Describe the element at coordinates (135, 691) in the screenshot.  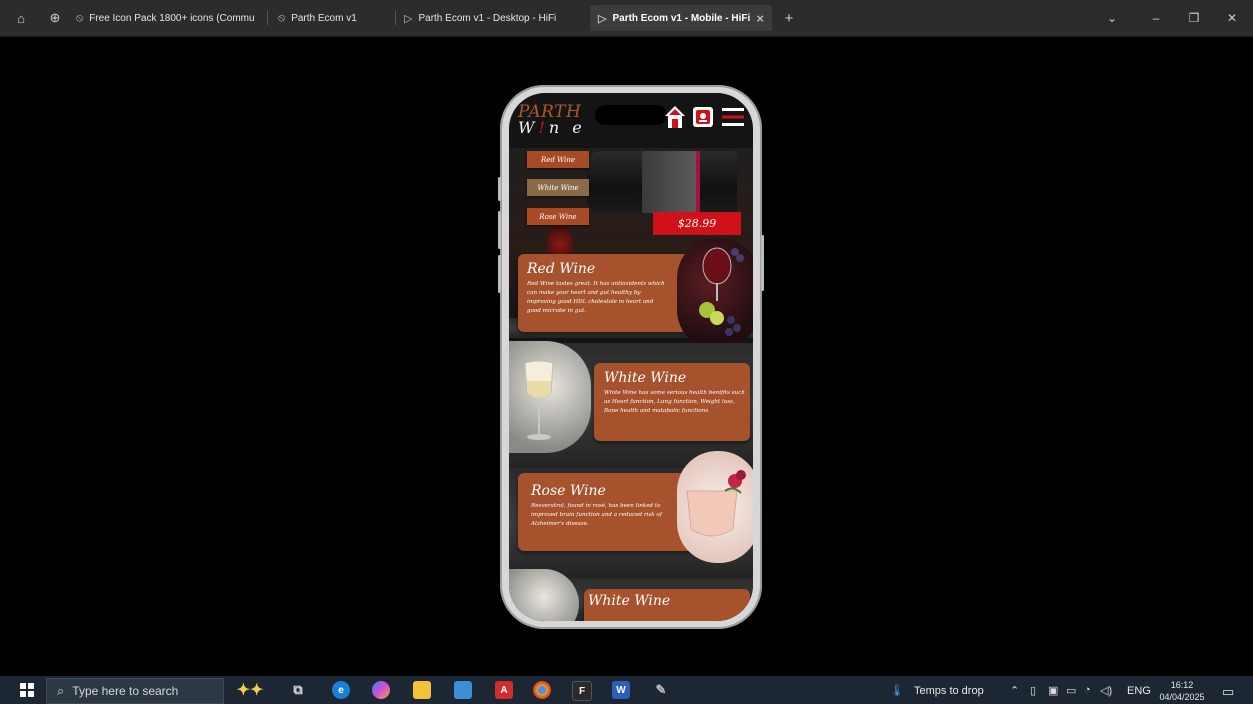
I see `taskbar-search-input: ⌕ Type here to search` at that location.